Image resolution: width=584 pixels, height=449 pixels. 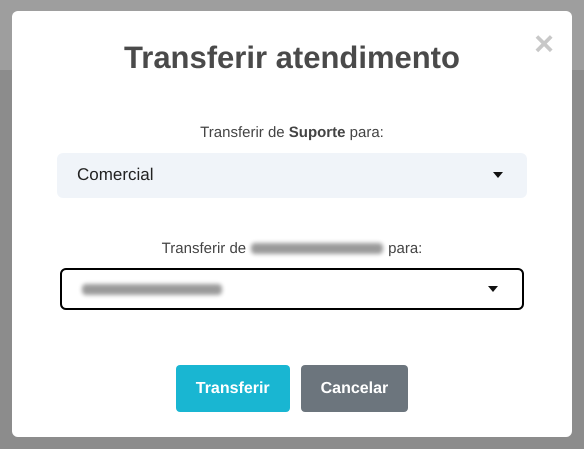 What do you see at coordinates (233, 388) in the screenshot?
I see `transfer-button: Transferir` at bounding box center [233, 388].